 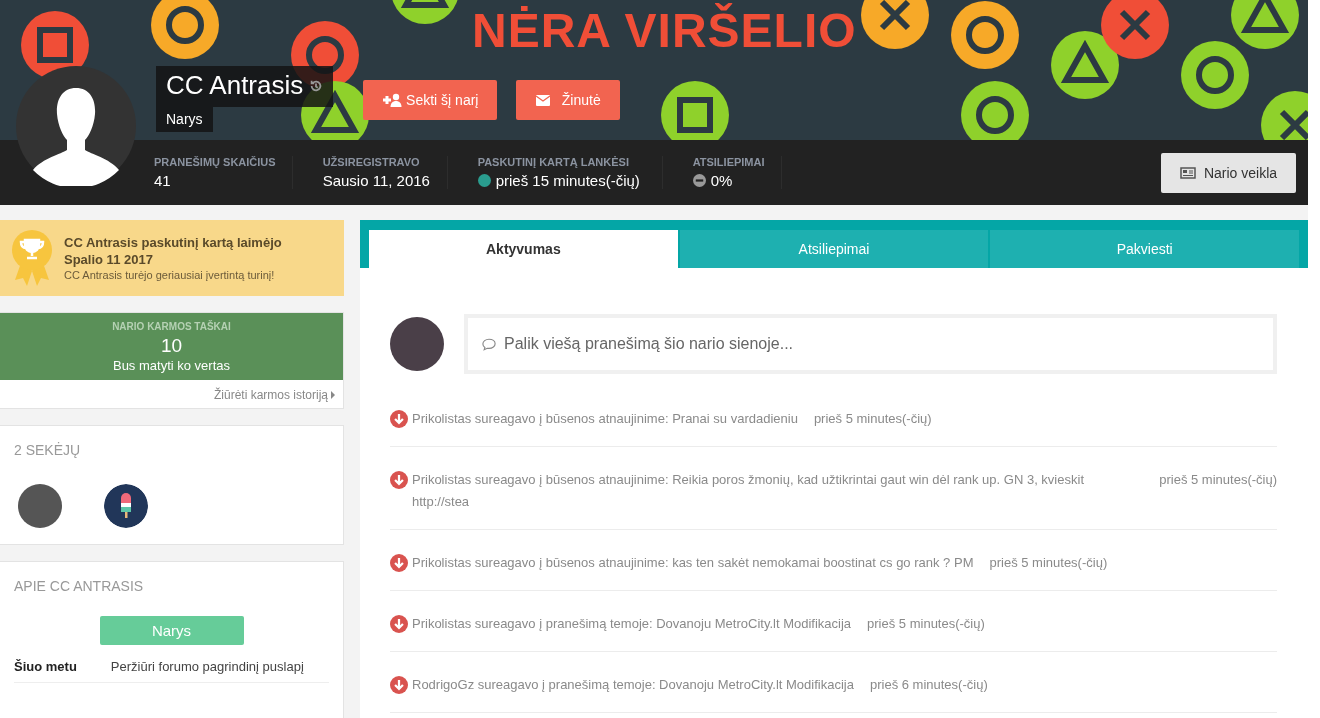 What do you see at coordinates (542, 100) in the screenshot?
I see `envelope-icon` at bounding box center [542, 100].